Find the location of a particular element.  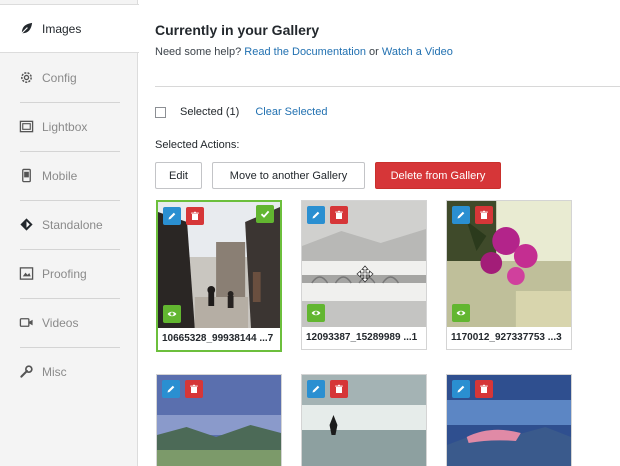

proofing-icon is located at coordinates (26, 273).